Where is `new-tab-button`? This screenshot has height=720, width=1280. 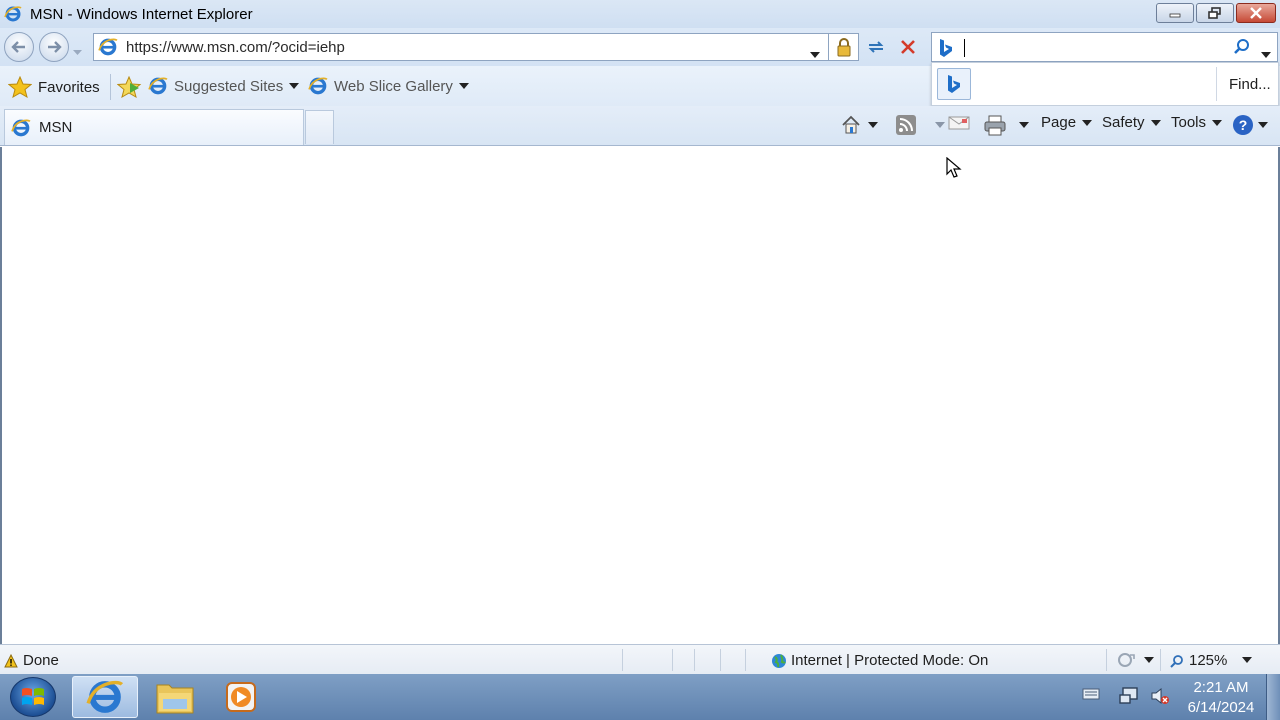
new-tab-button is located at coordinates (319, 127).